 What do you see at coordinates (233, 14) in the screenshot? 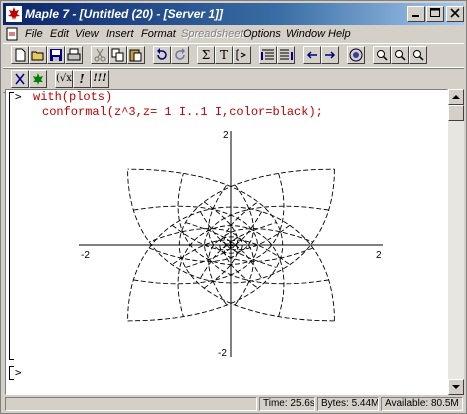
I see `title-bar: Maple 7 - [Untitled (20) - [Server 1]]` at bounding box center [233, 14].